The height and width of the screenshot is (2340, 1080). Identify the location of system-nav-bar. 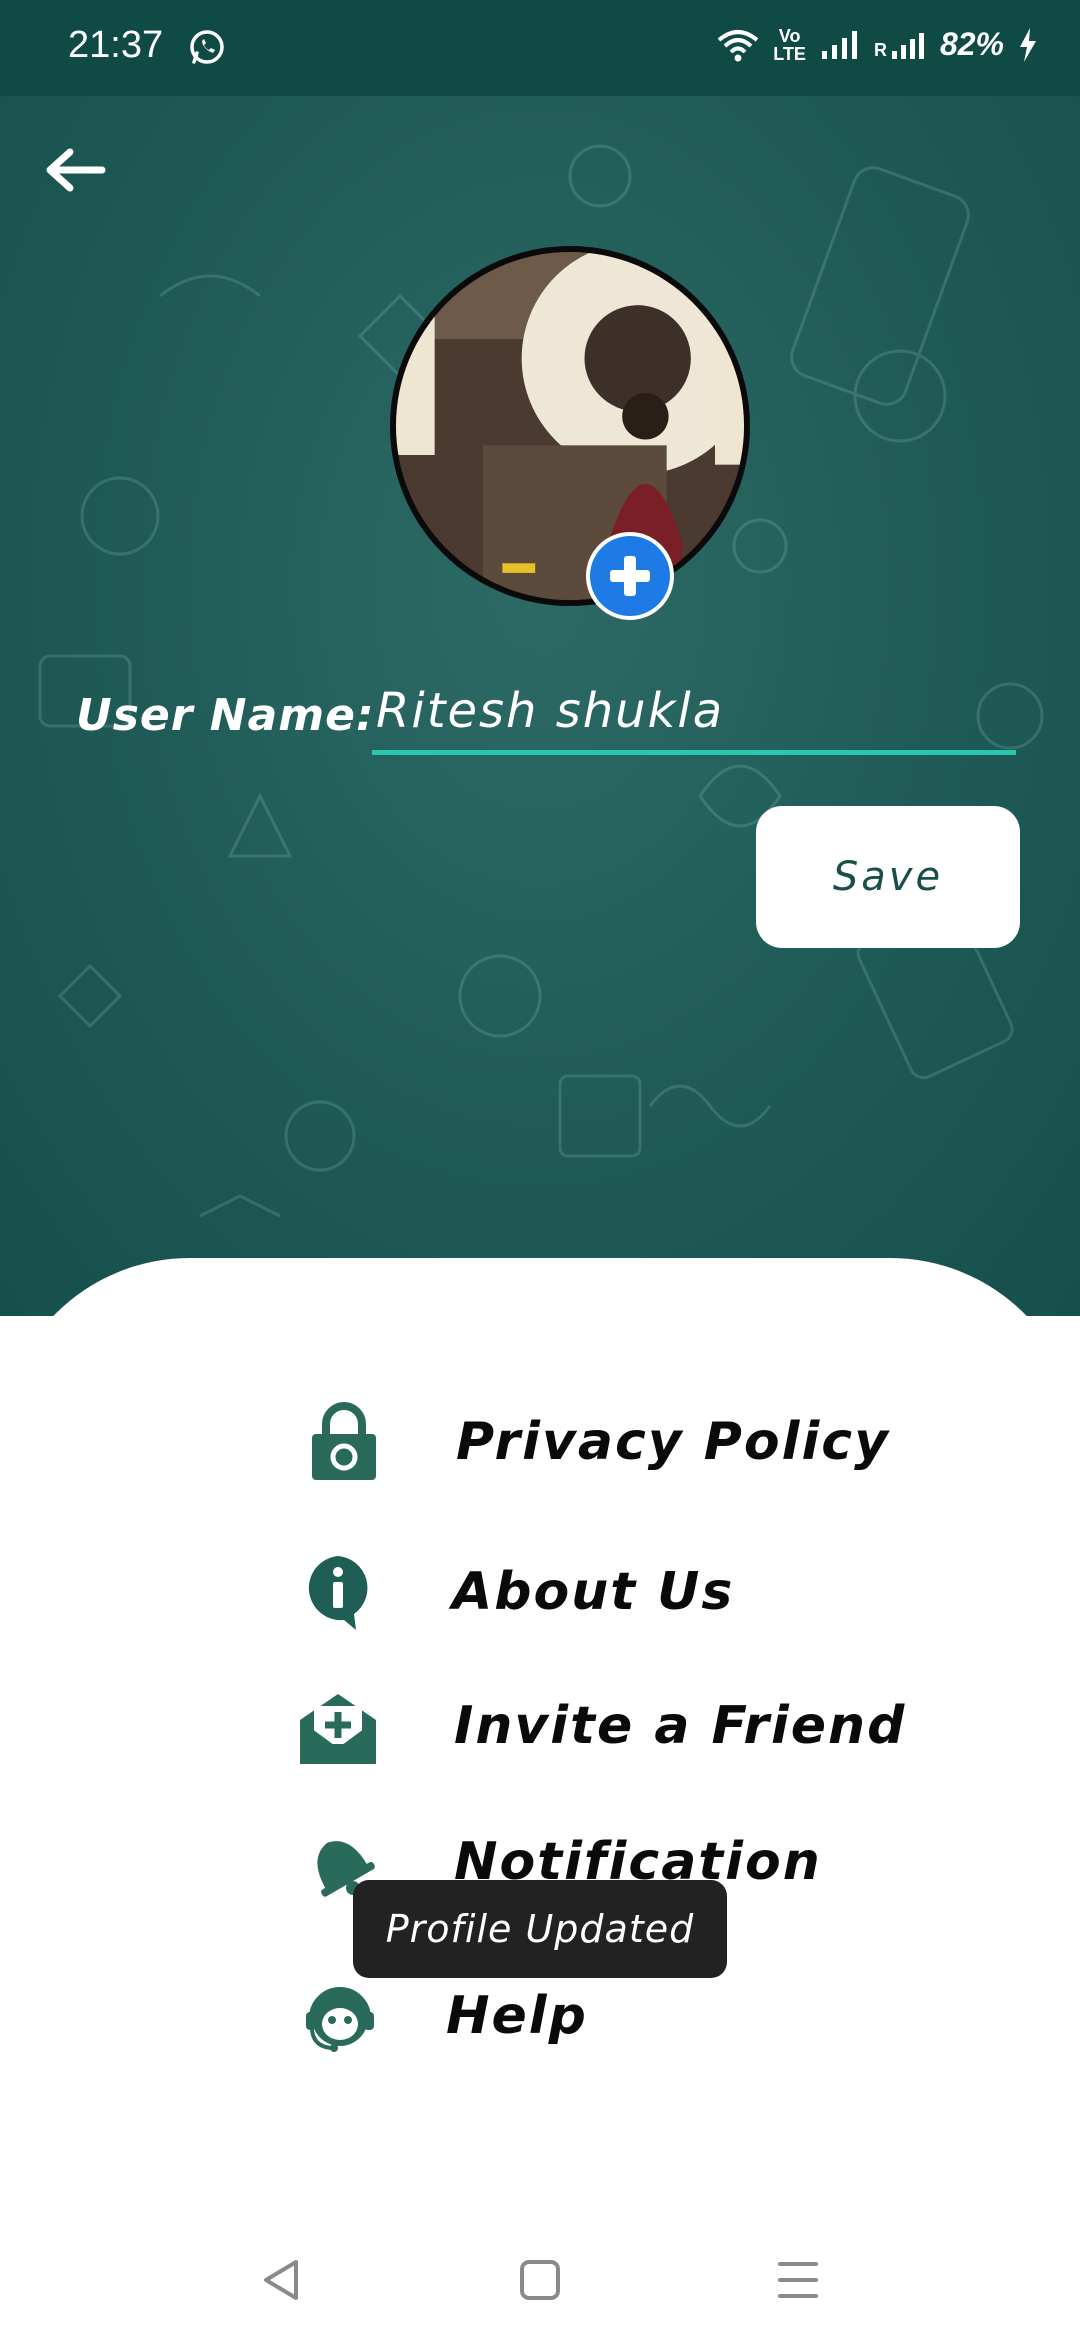
(540, 2275).